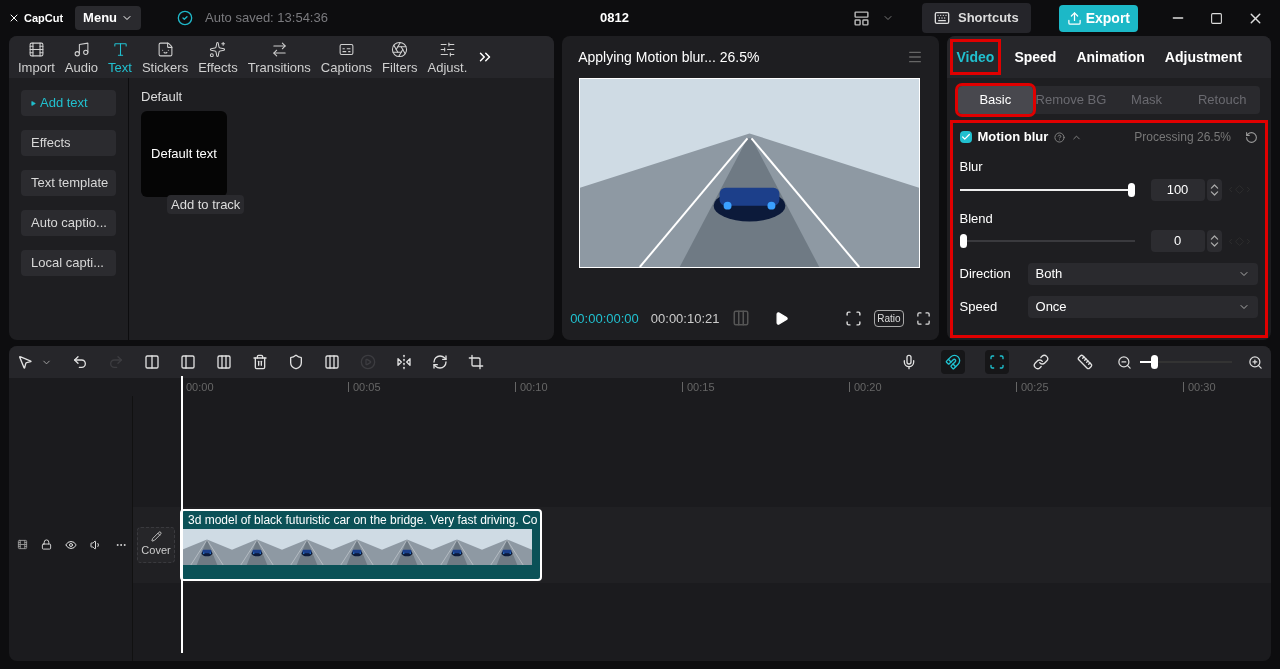  I want to click on maximize-icon, so click(1216, 18).